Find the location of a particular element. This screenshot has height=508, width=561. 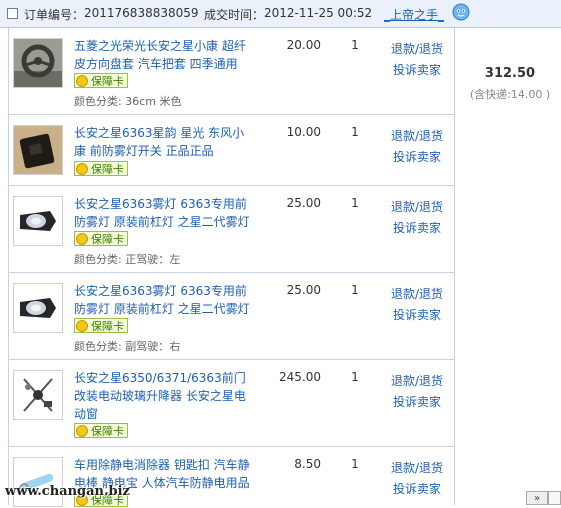

static-eliminator-keychain-image is located at coordinates (38, 482).